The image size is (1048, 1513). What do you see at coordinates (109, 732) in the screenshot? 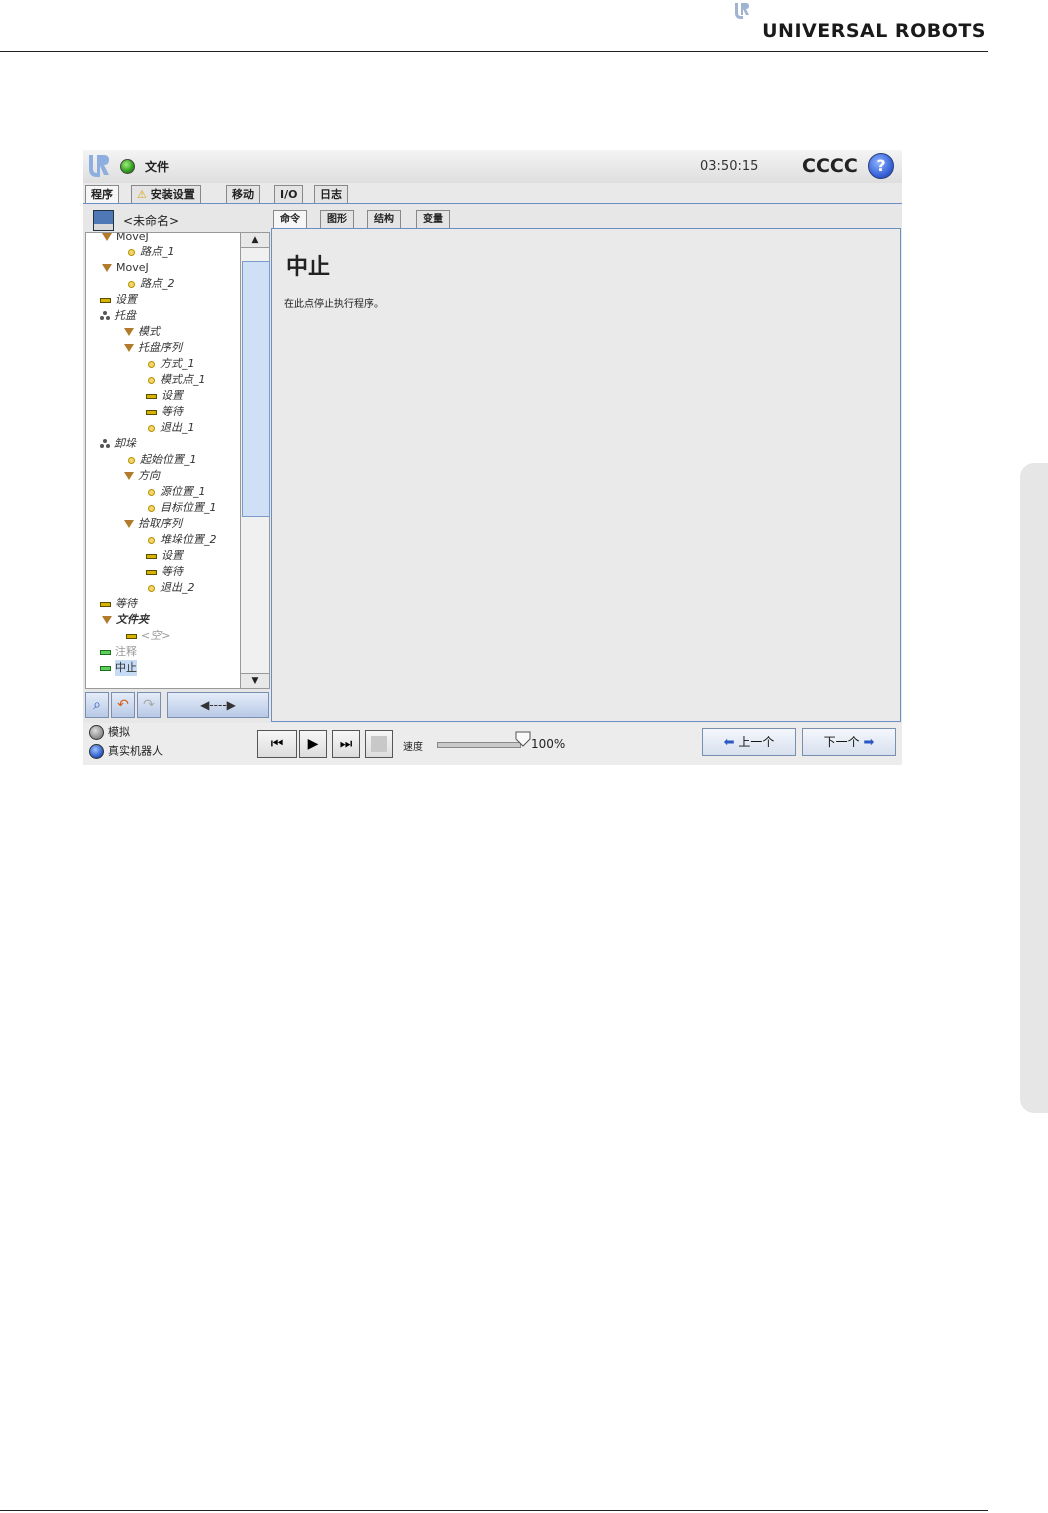
I see `simulation-option: 模拟` at bounding box center [109, 732].